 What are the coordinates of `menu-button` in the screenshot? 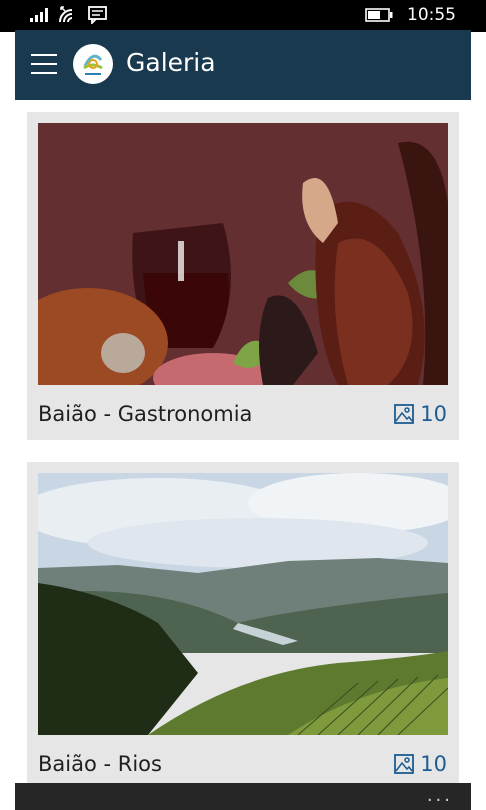 It's located at (44, 64).